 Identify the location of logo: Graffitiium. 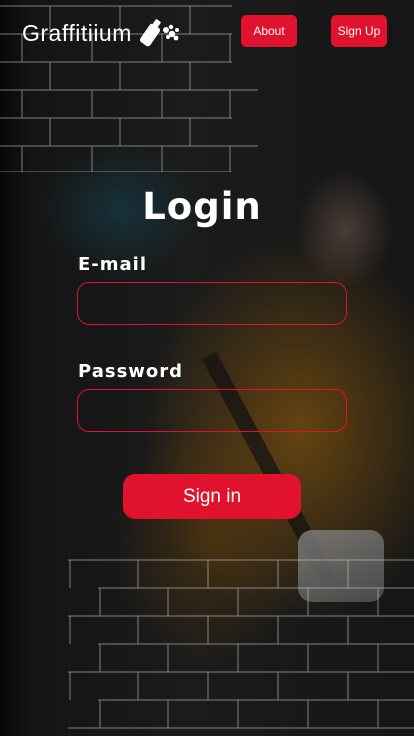
(102, 33).